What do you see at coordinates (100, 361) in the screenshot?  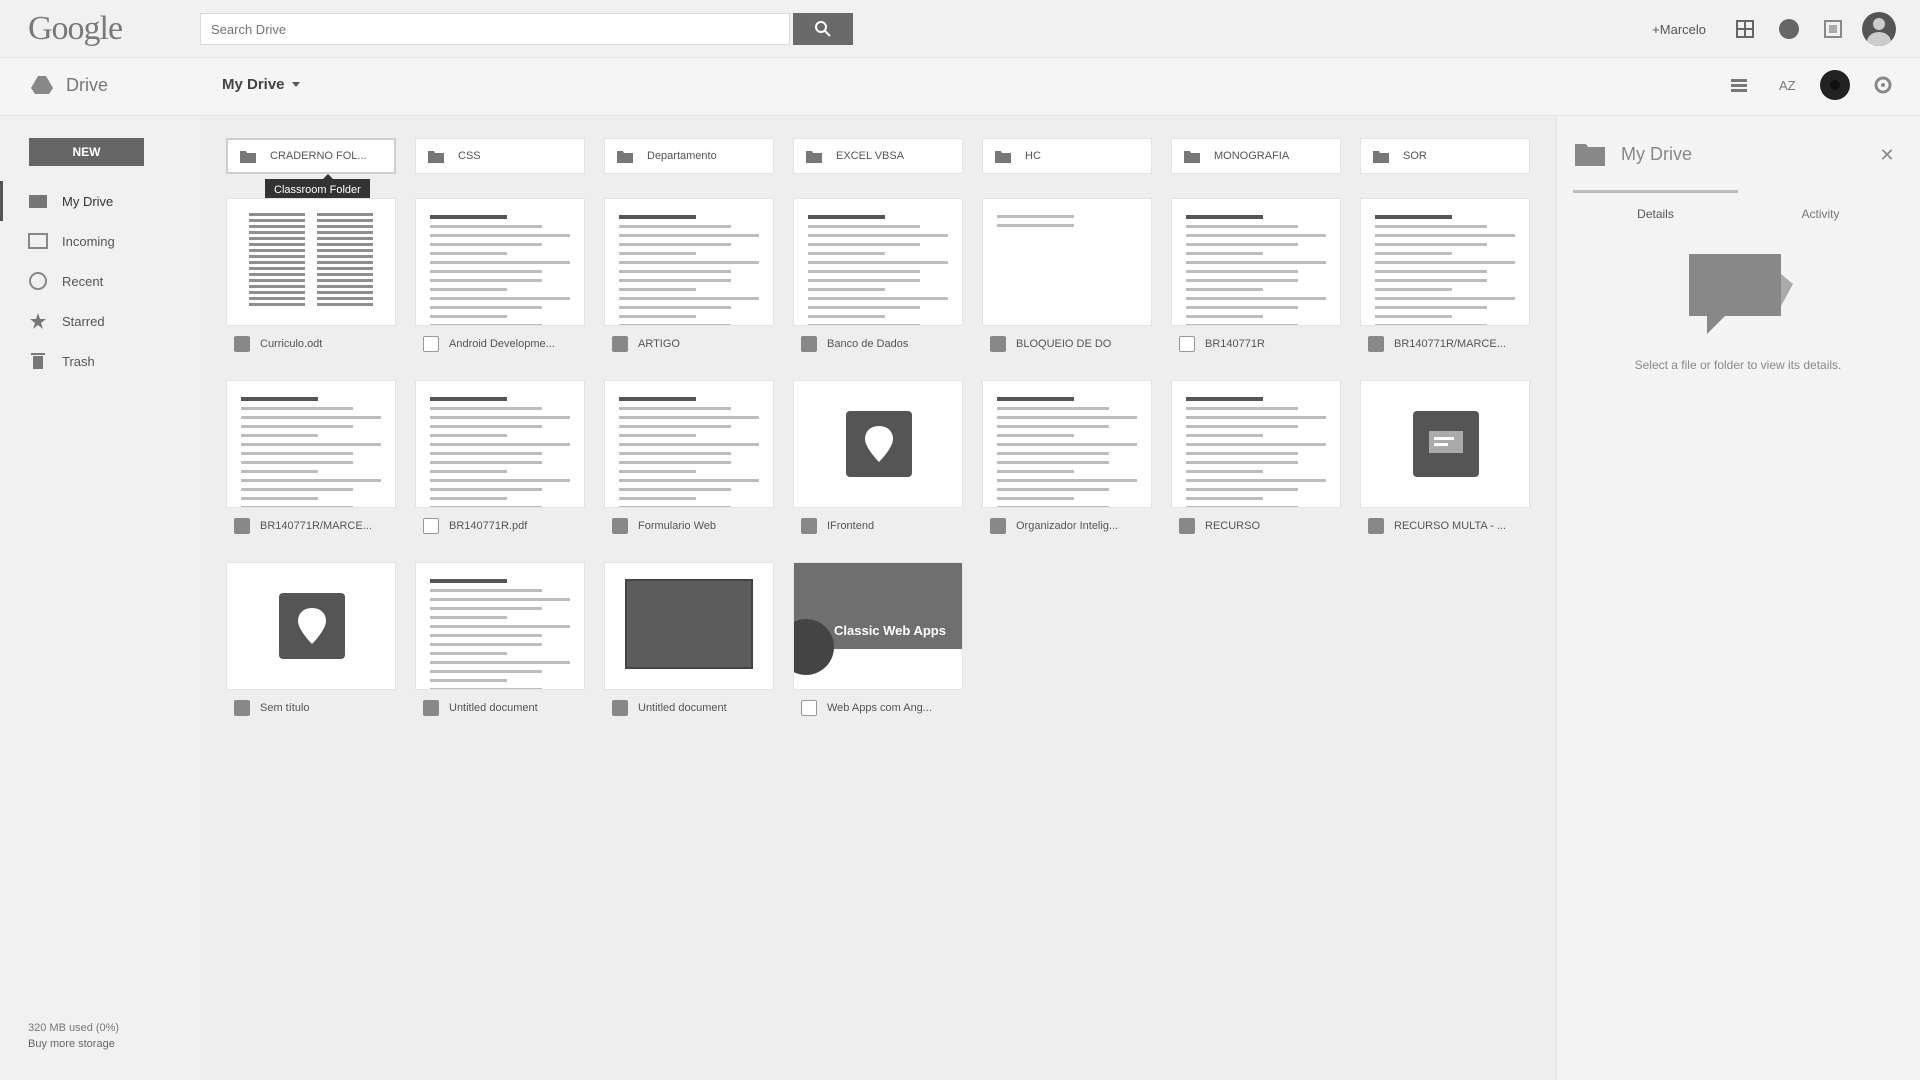 I see `sidebar-item-trash: Trash` at bounding box center [100, 361].